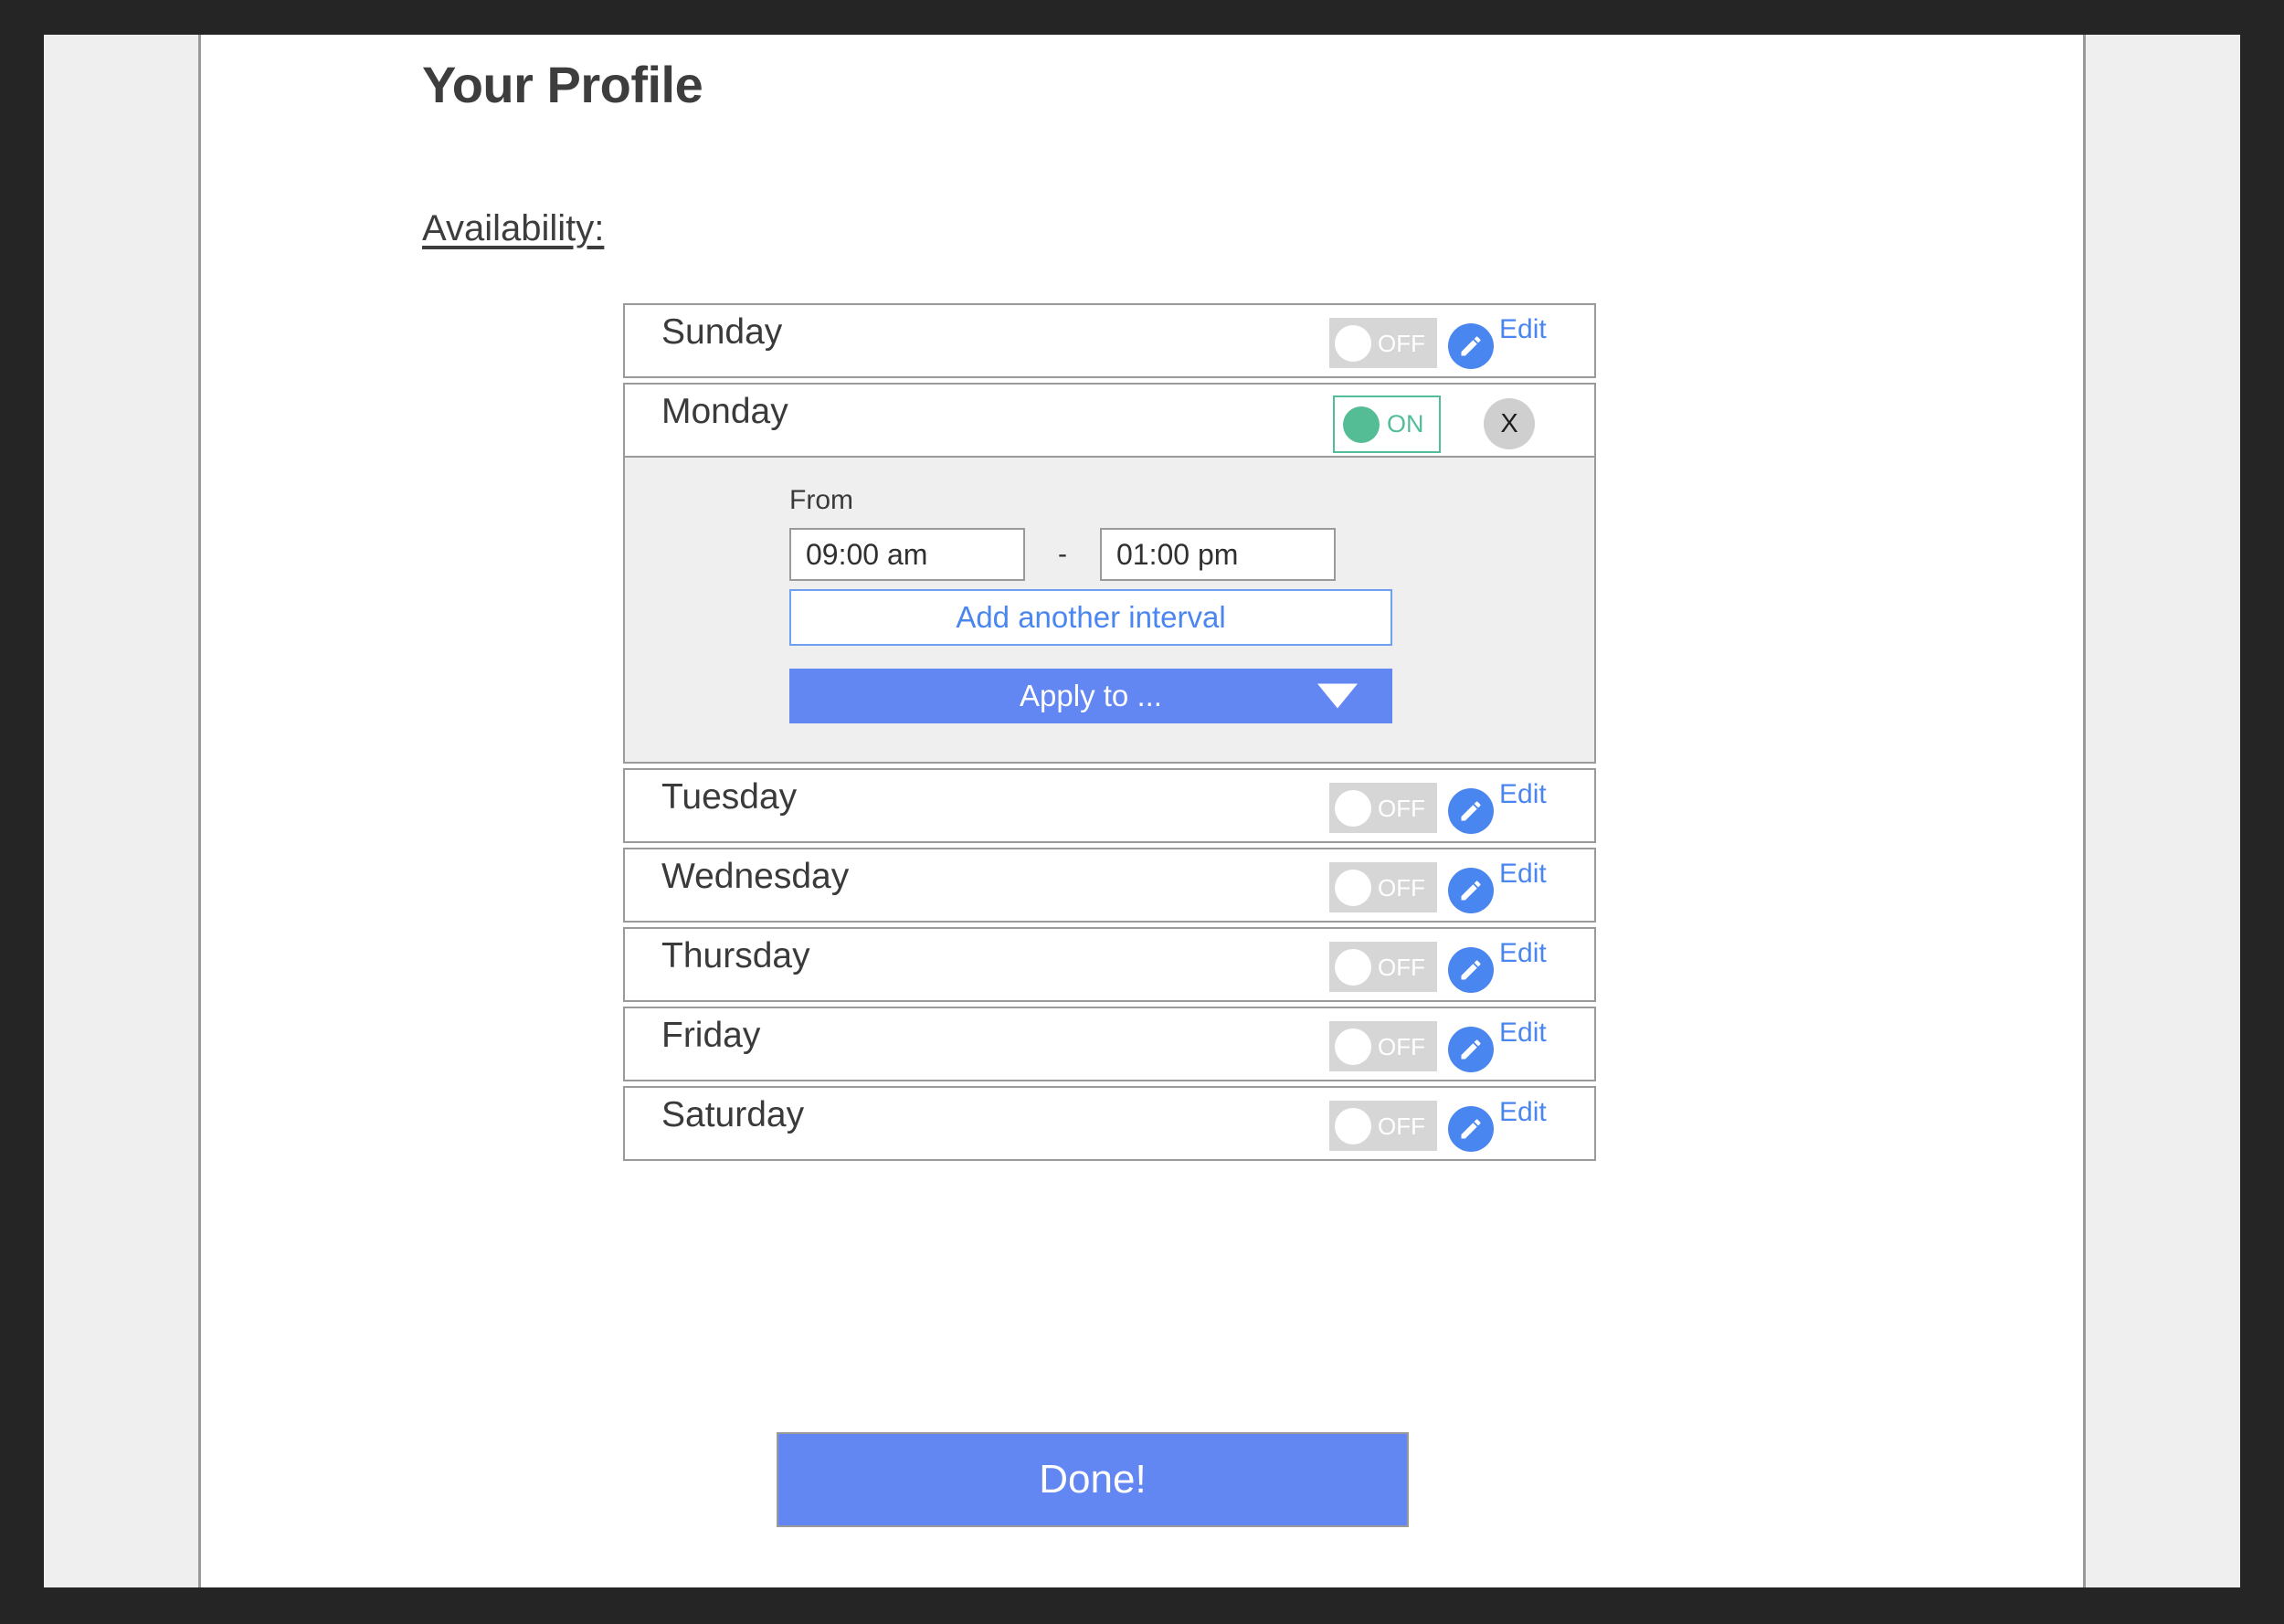  Describe the element at coordinates (1523, 1034) in the screenshot. I see `edit-link-friday: Edit` at that location.